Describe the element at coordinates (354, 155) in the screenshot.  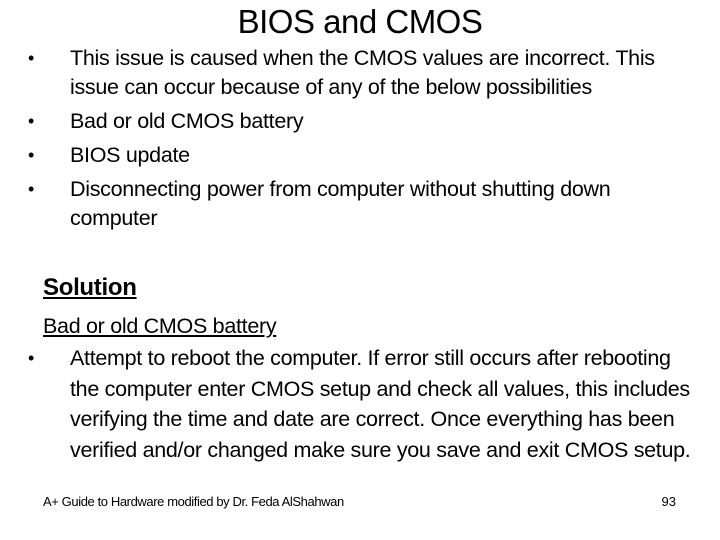
I see `bullet-item: • BIOS update` at that location.